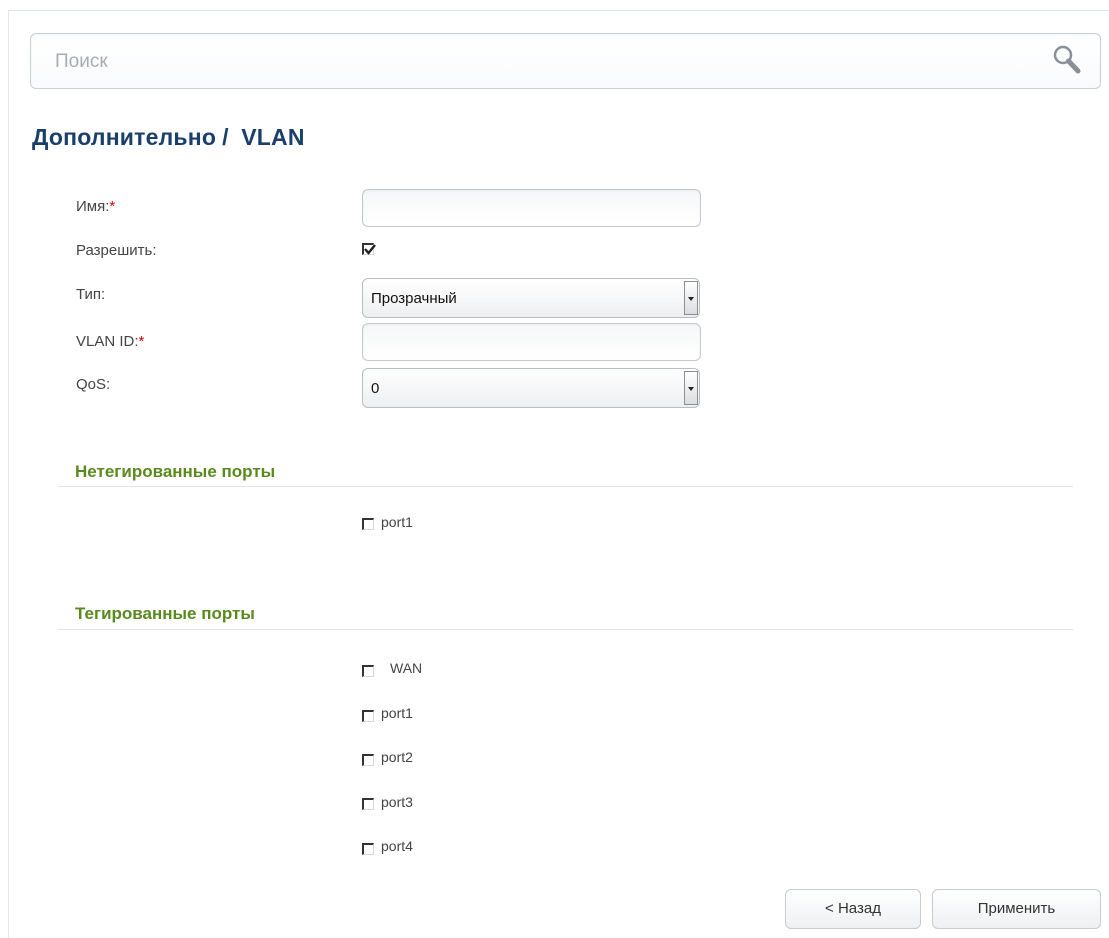 This screenshot has width=1109, height=938. What do you see at coordinates (397, 802) in the screenshot?
I see `tagged-port3-label: port3` at bounding box center [397, 802].